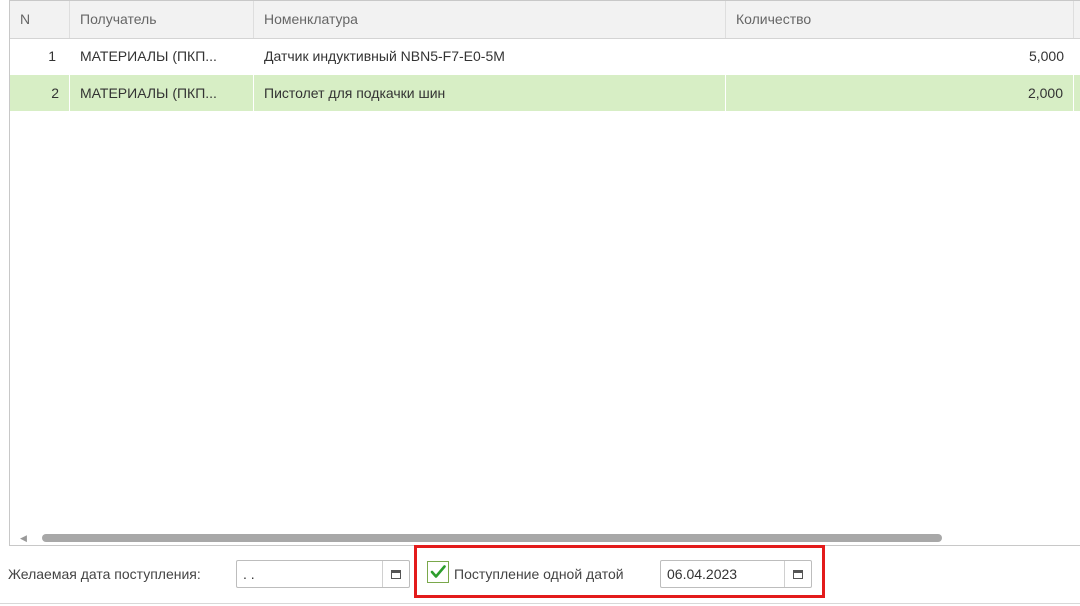 The image size is (1080, 606). I want to click on divider, so click(540, 603).